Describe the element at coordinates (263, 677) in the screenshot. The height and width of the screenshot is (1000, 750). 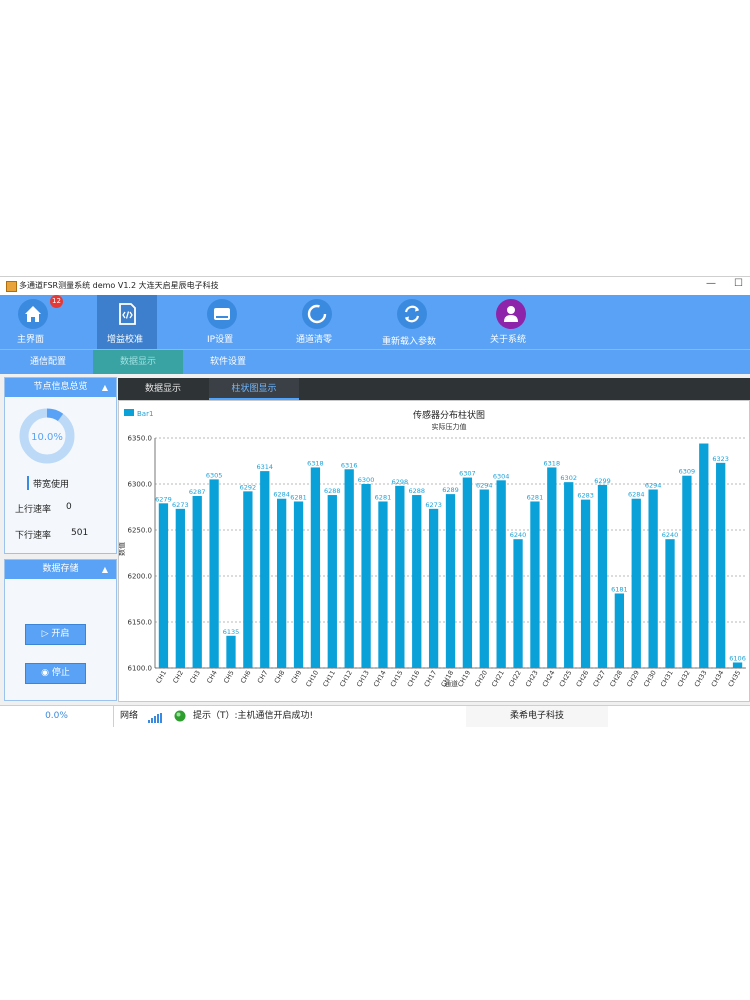
I see `x-tick-label: CH7` at that location.